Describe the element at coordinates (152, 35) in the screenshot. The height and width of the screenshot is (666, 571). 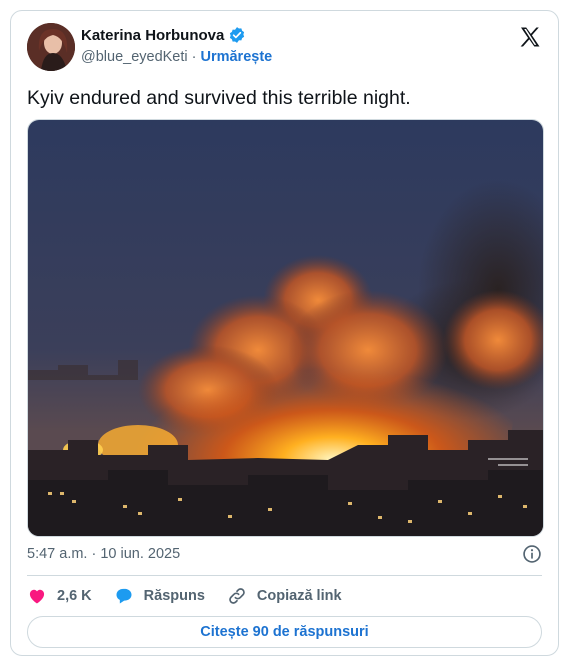
I see `author-name: Katerina Horbunova` at that location.